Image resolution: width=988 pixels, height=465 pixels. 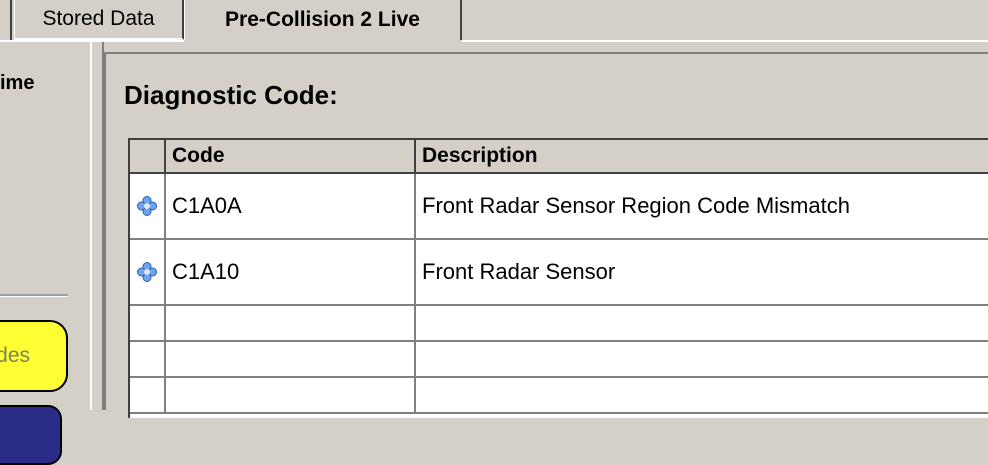 What do you see at coordinates (31, 435) in the screenshot?
I see `bottom-button` at bounding box center [31, 435].